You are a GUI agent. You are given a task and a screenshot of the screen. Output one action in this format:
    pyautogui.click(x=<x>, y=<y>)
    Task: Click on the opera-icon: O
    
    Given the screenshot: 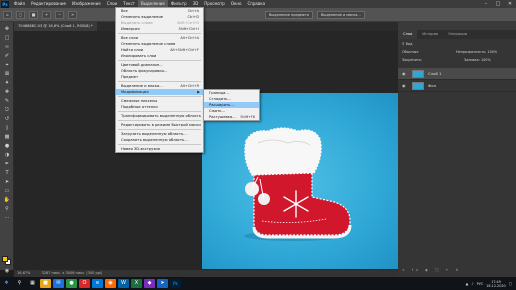 What is the action you would take?
    pyautogui.click(x=84, y=283)
    